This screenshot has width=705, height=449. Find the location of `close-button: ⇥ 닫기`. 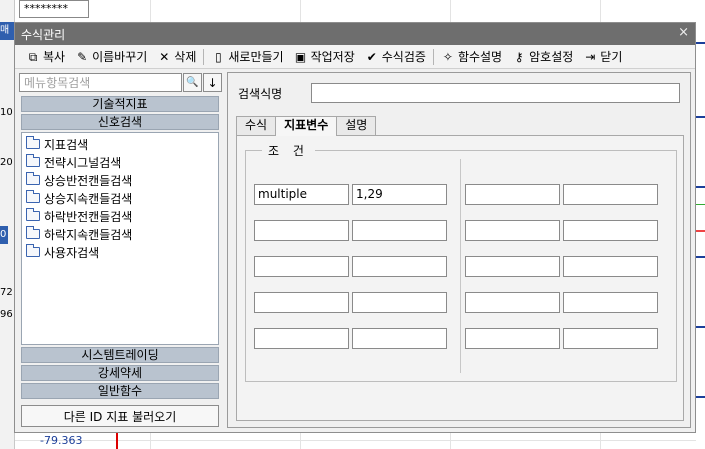

close-button: ⇥ 닫기 is located at coordinates (602, 57).